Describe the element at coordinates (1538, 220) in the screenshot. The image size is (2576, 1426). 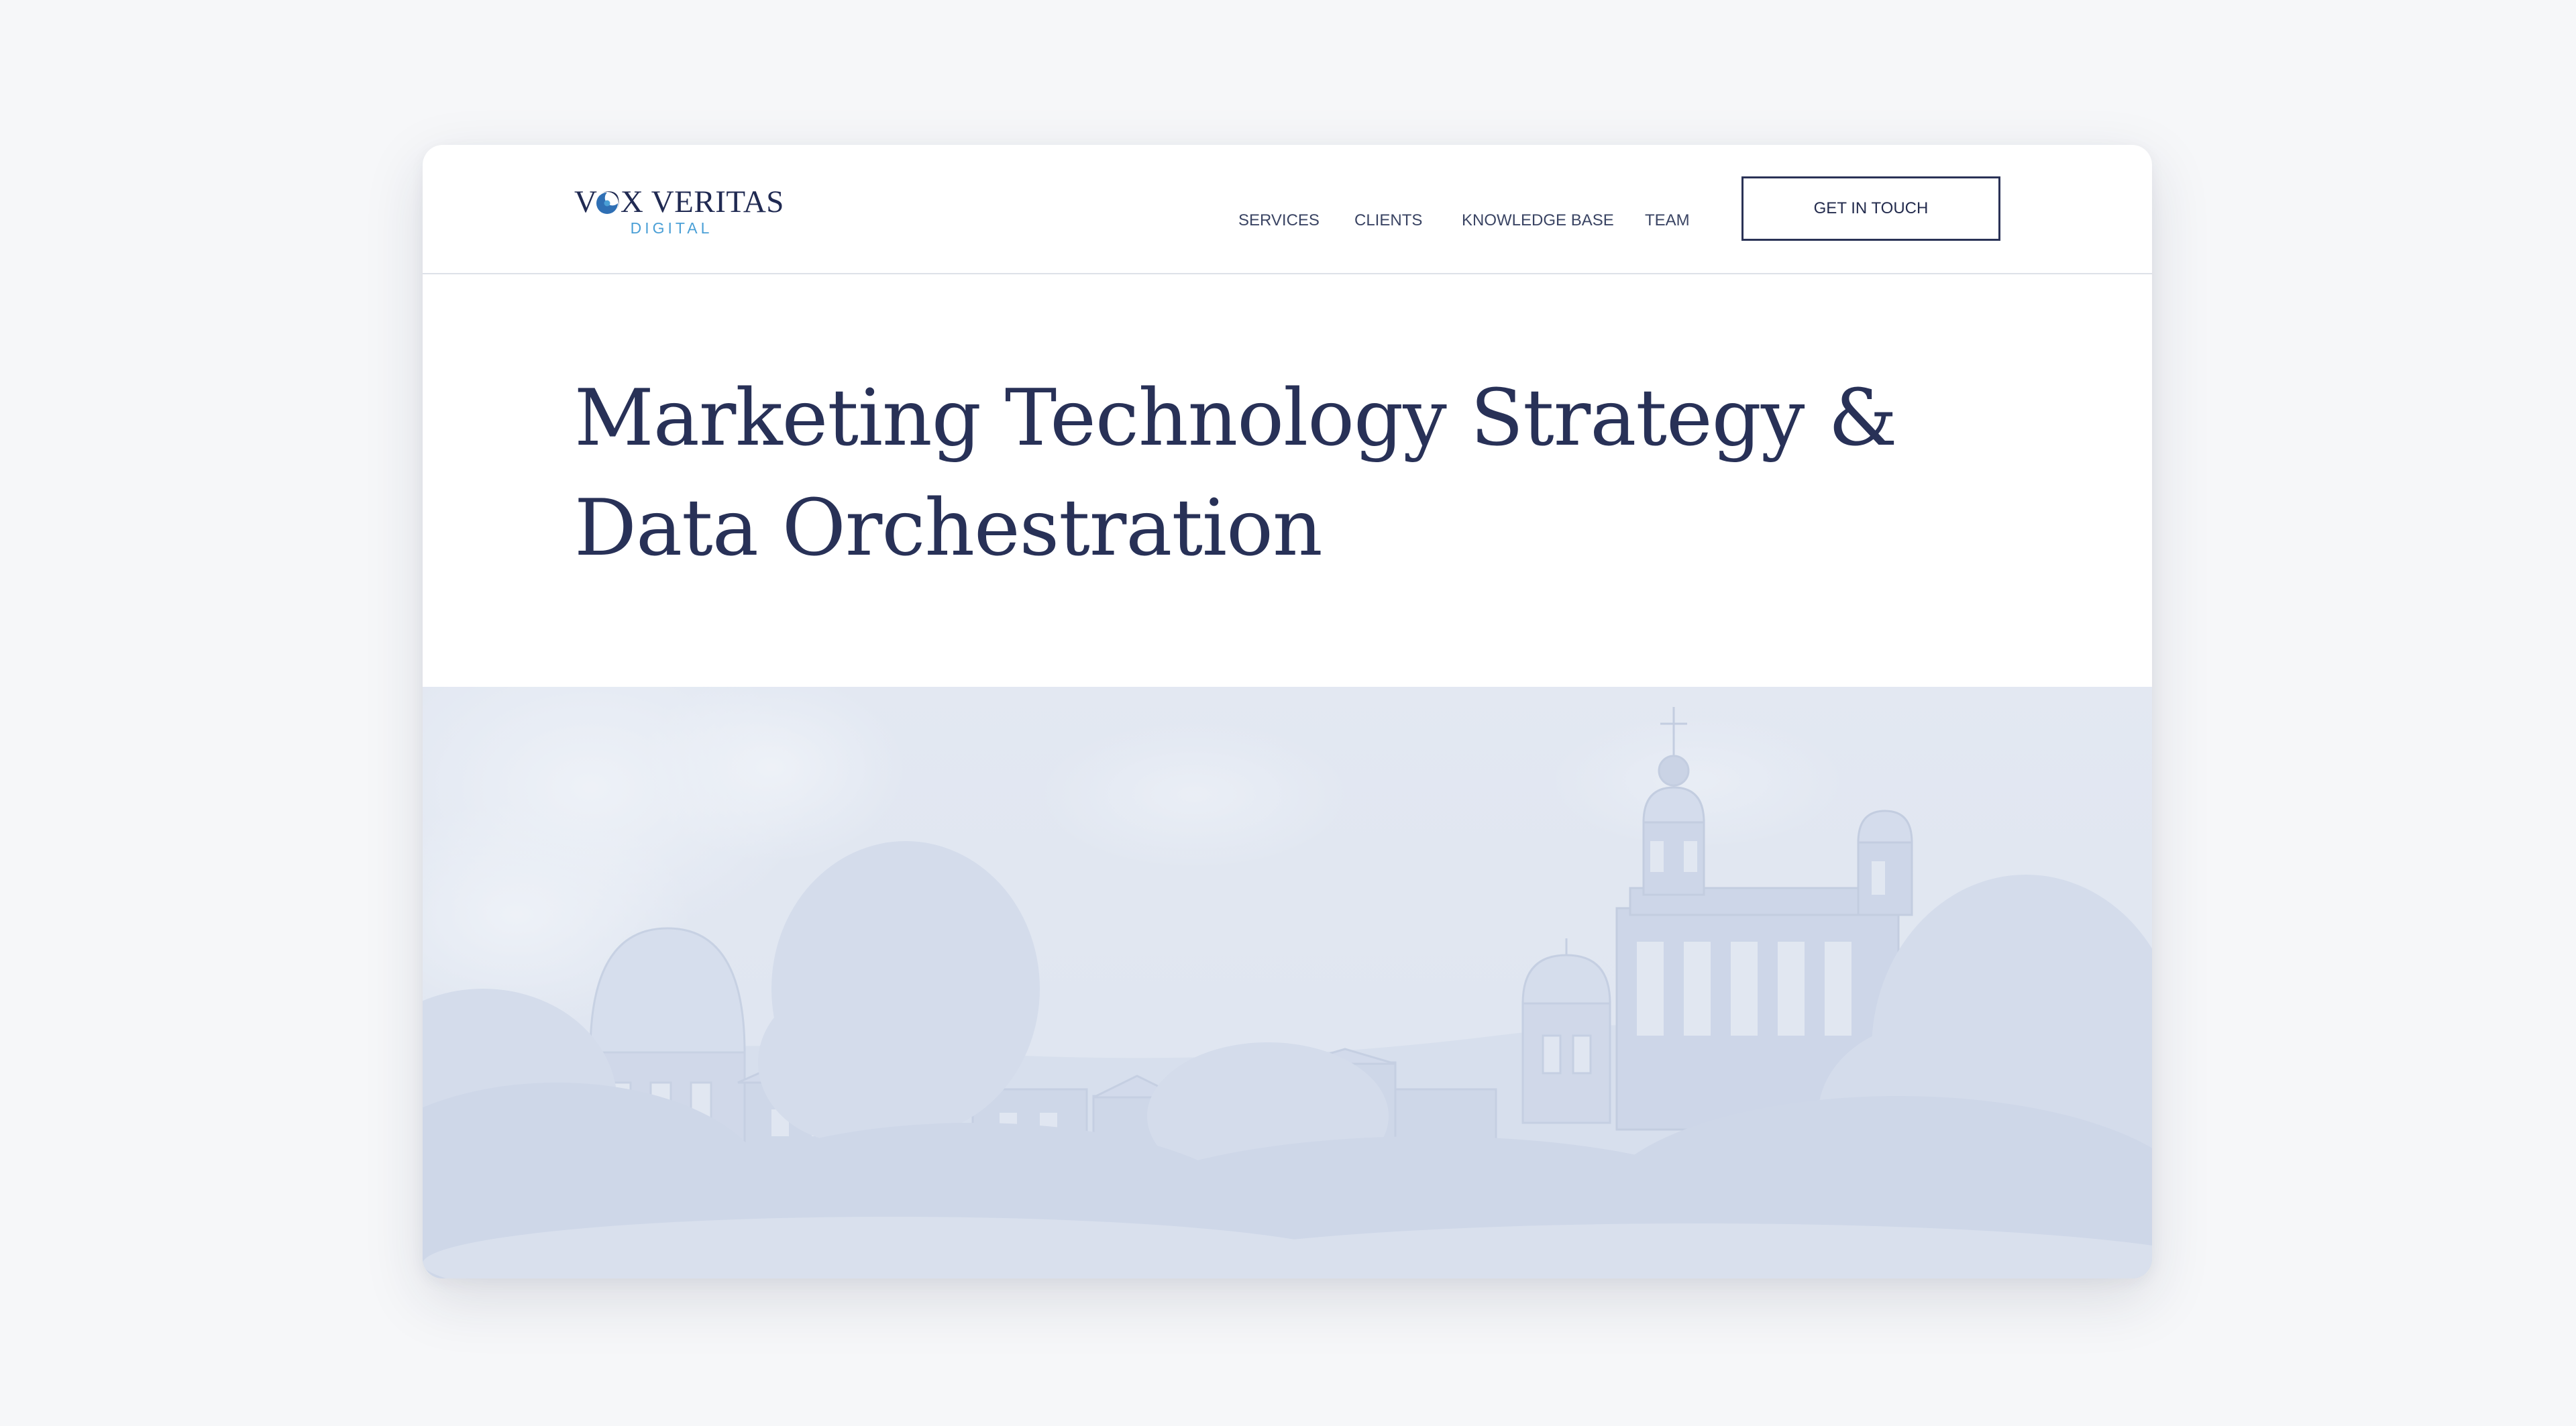
I see `nav-item-knowledge-base: KNOWLEDGE BASE` at that location.